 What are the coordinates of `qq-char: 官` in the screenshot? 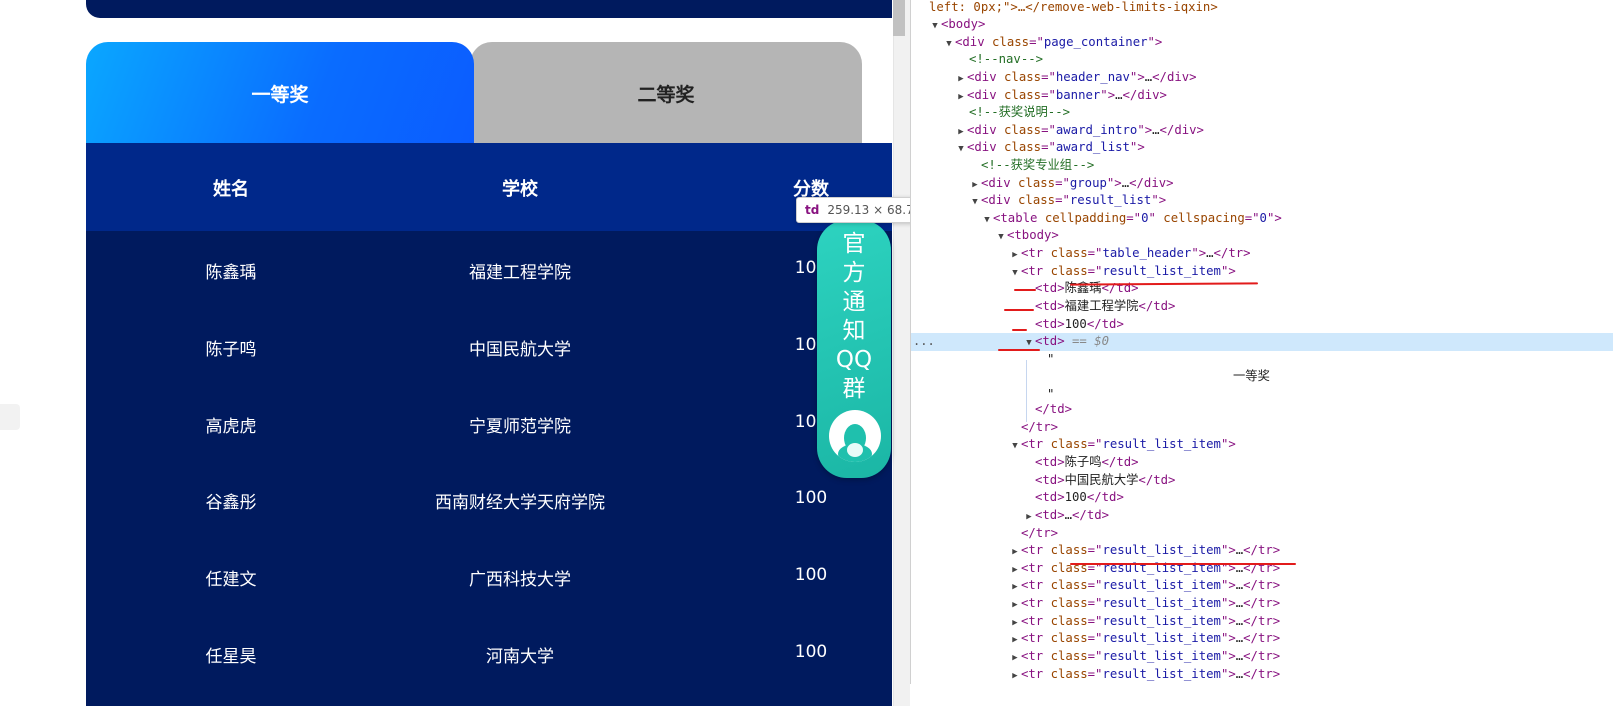 It's located at (854, 244).